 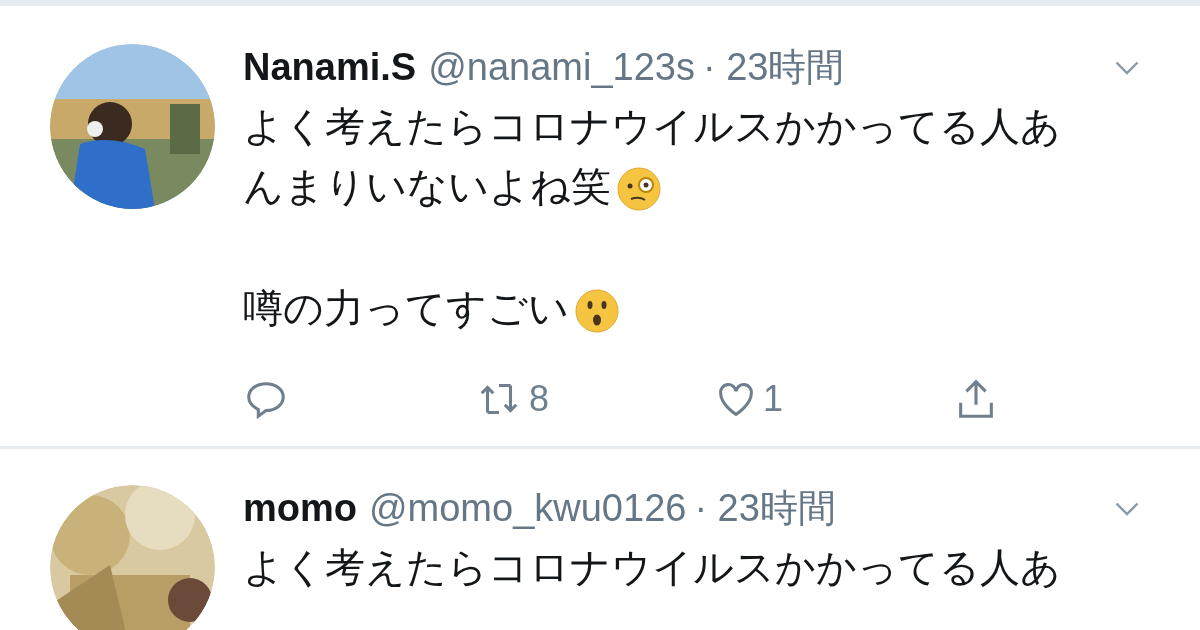 I want to click on surprised-face-icon, so click(x=597, y=311).